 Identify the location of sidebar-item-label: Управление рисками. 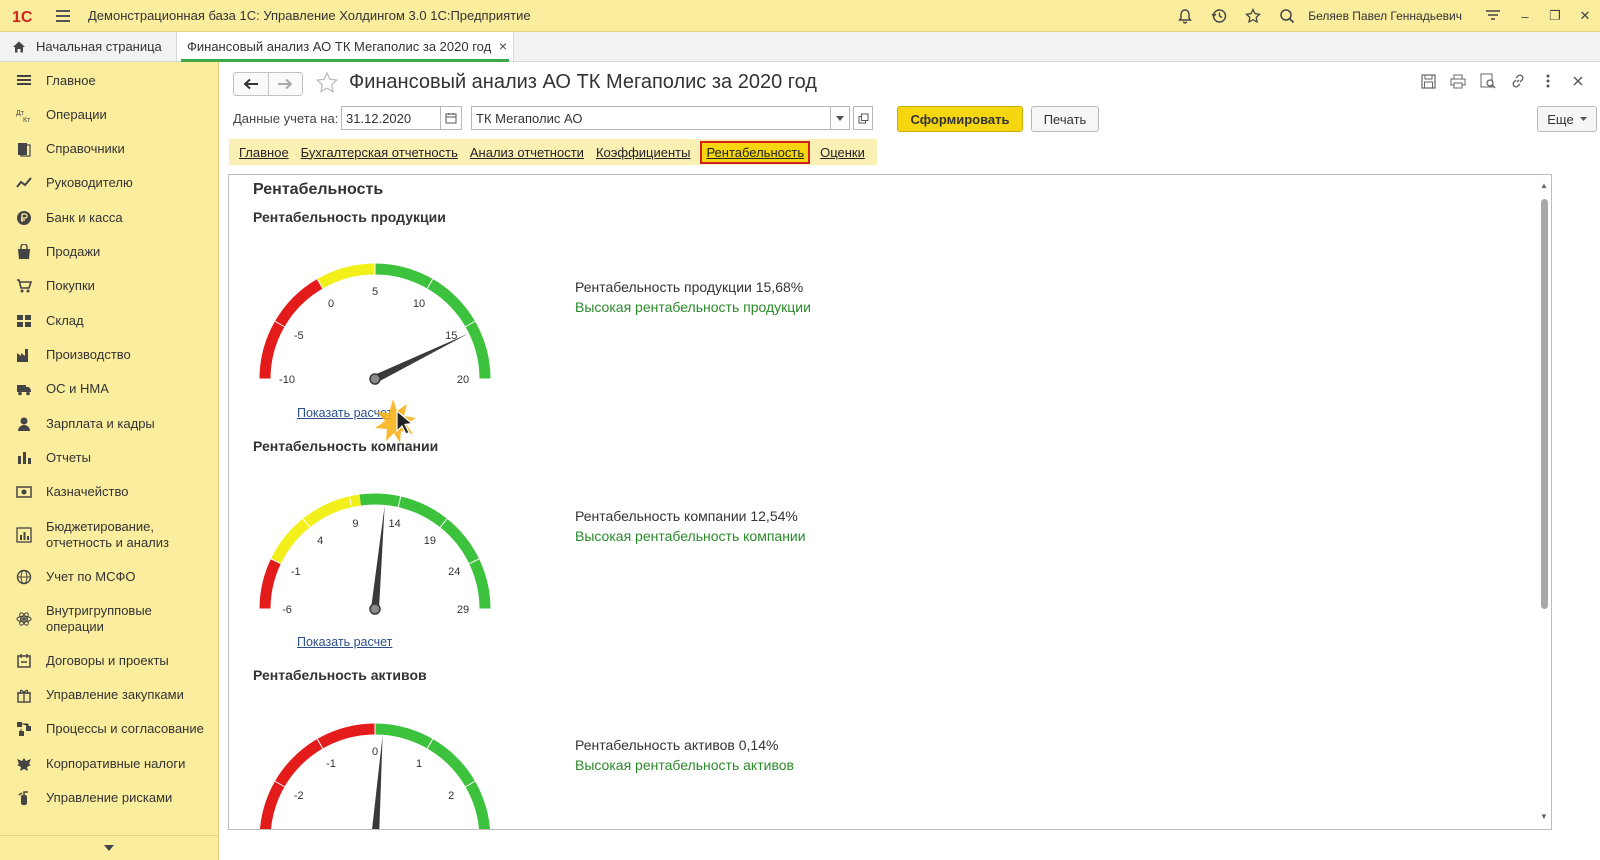
(109, 797).